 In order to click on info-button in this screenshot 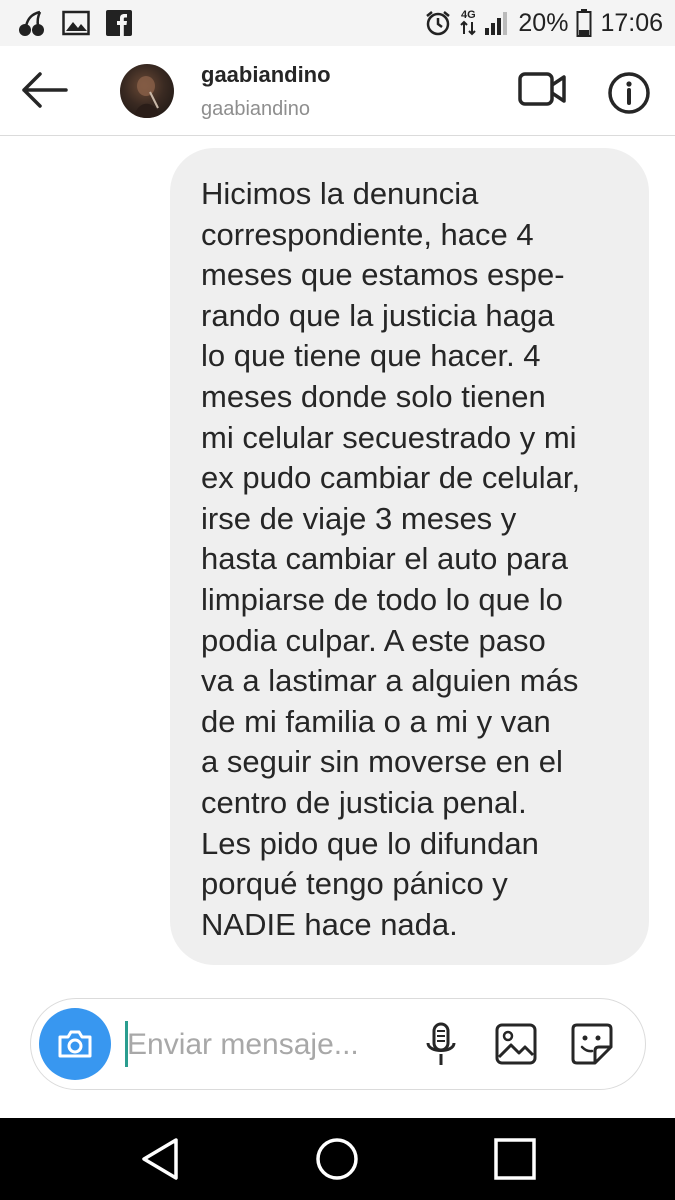, I will do `click(629, 93)`.